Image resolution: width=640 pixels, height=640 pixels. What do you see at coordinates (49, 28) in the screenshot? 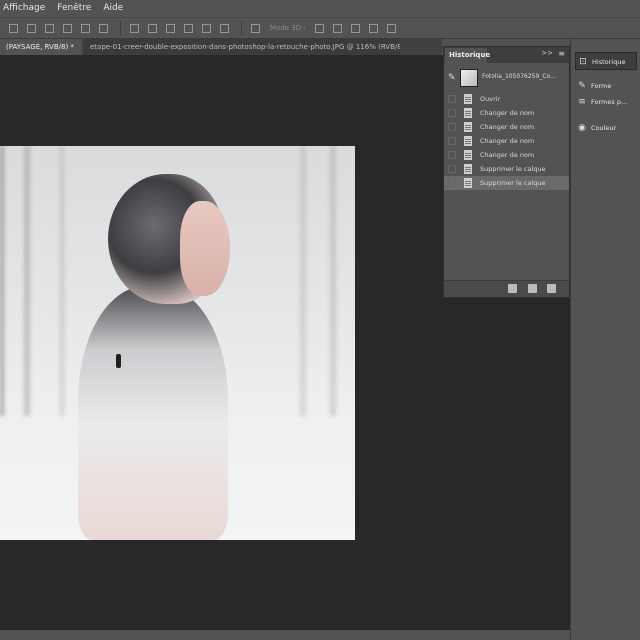
I see `align-bottom-icon` at bounding box center [49, 28].